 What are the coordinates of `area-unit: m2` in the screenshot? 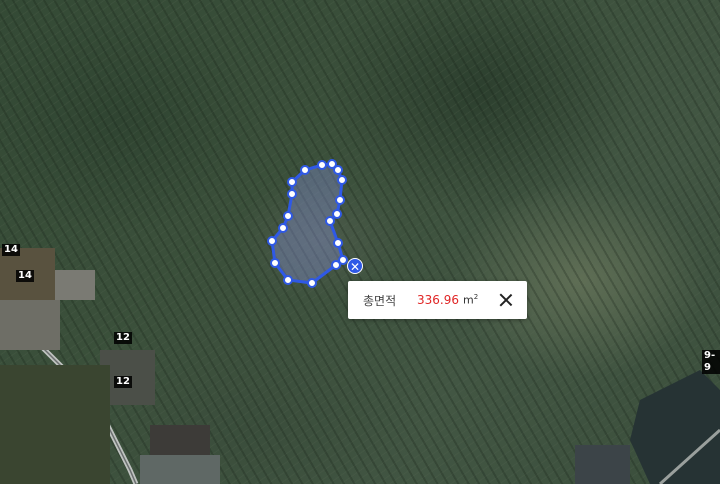 It's located at (470, 300).